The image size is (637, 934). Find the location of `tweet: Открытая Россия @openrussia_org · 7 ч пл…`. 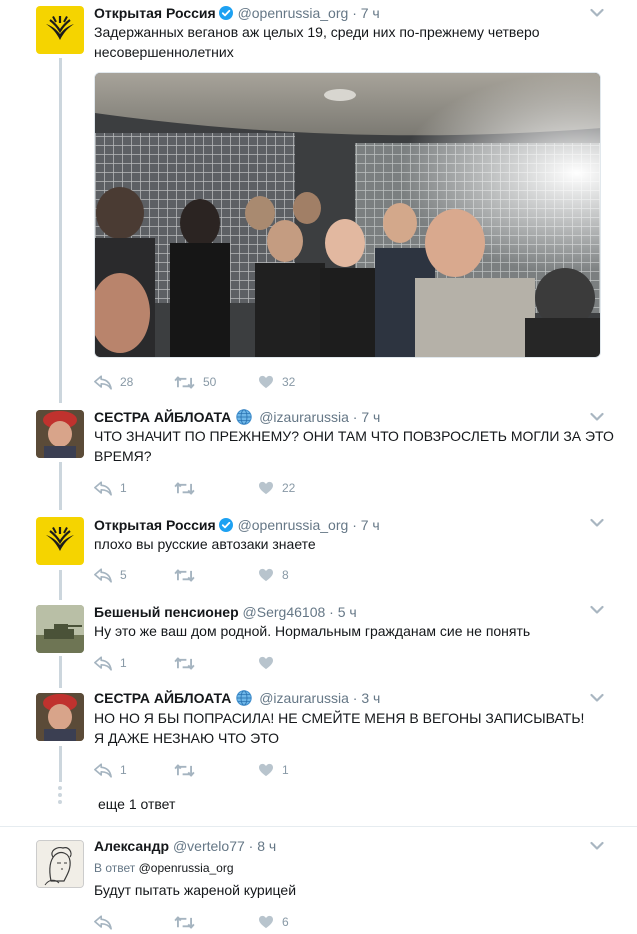

tweet: Открытая Россия @openrussia_org · 7 ч пл… is located at coordinates (318, 549).